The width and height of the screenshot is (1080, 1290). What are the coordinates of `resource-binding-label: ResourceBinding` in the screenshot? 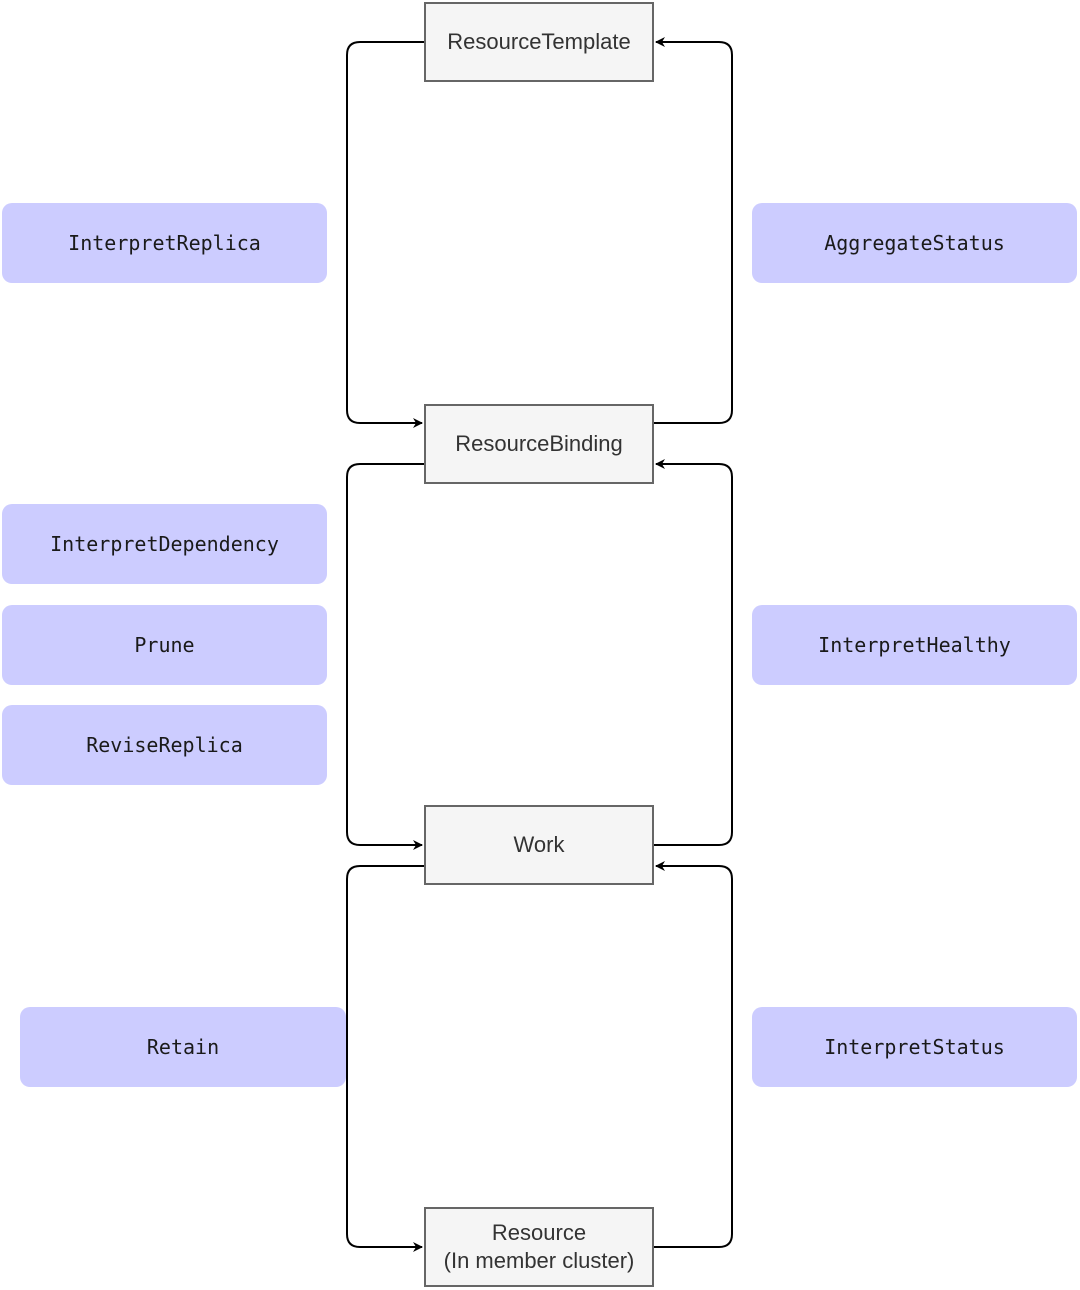 It's located at (539, 443).